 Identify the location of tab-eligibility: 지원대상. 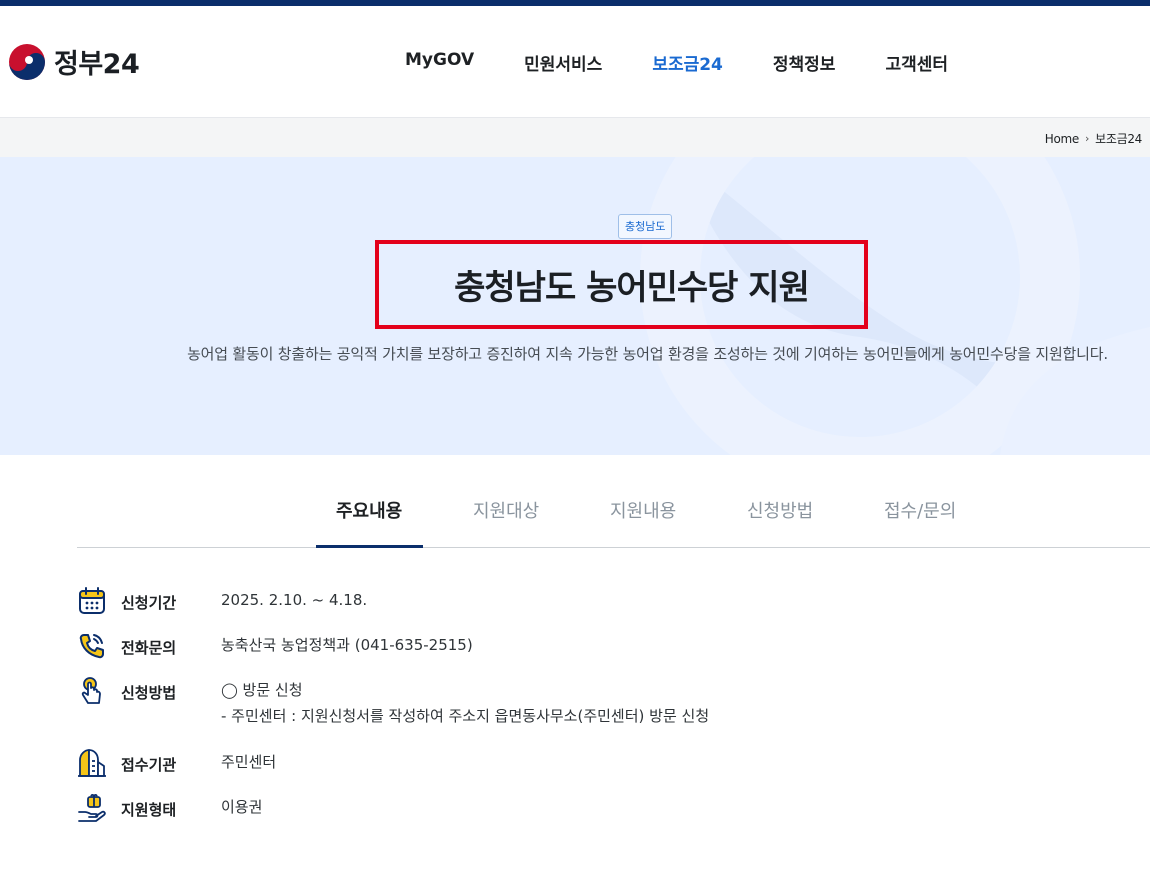
(506, 510).